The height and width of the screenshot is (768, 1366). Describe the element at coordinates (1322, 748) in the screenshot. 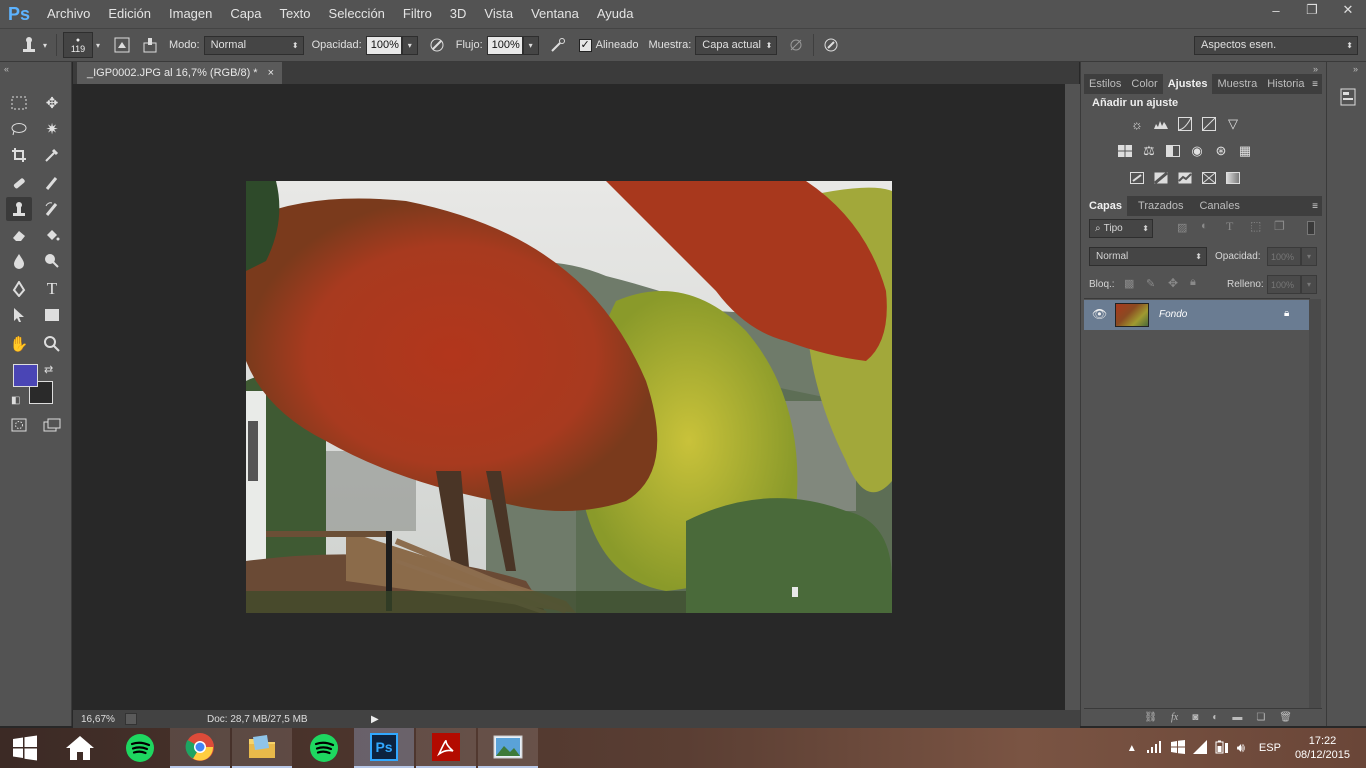

I see `clock: 17:22 08/12/2015` at that location.